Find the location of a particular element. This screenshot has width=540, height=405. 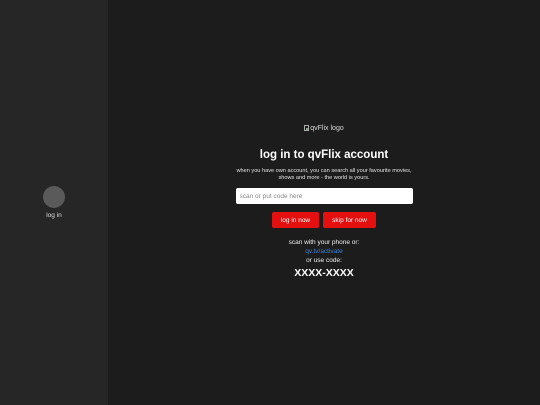

skip-for-now-button: skip for now is located at coordinates (349, 220).